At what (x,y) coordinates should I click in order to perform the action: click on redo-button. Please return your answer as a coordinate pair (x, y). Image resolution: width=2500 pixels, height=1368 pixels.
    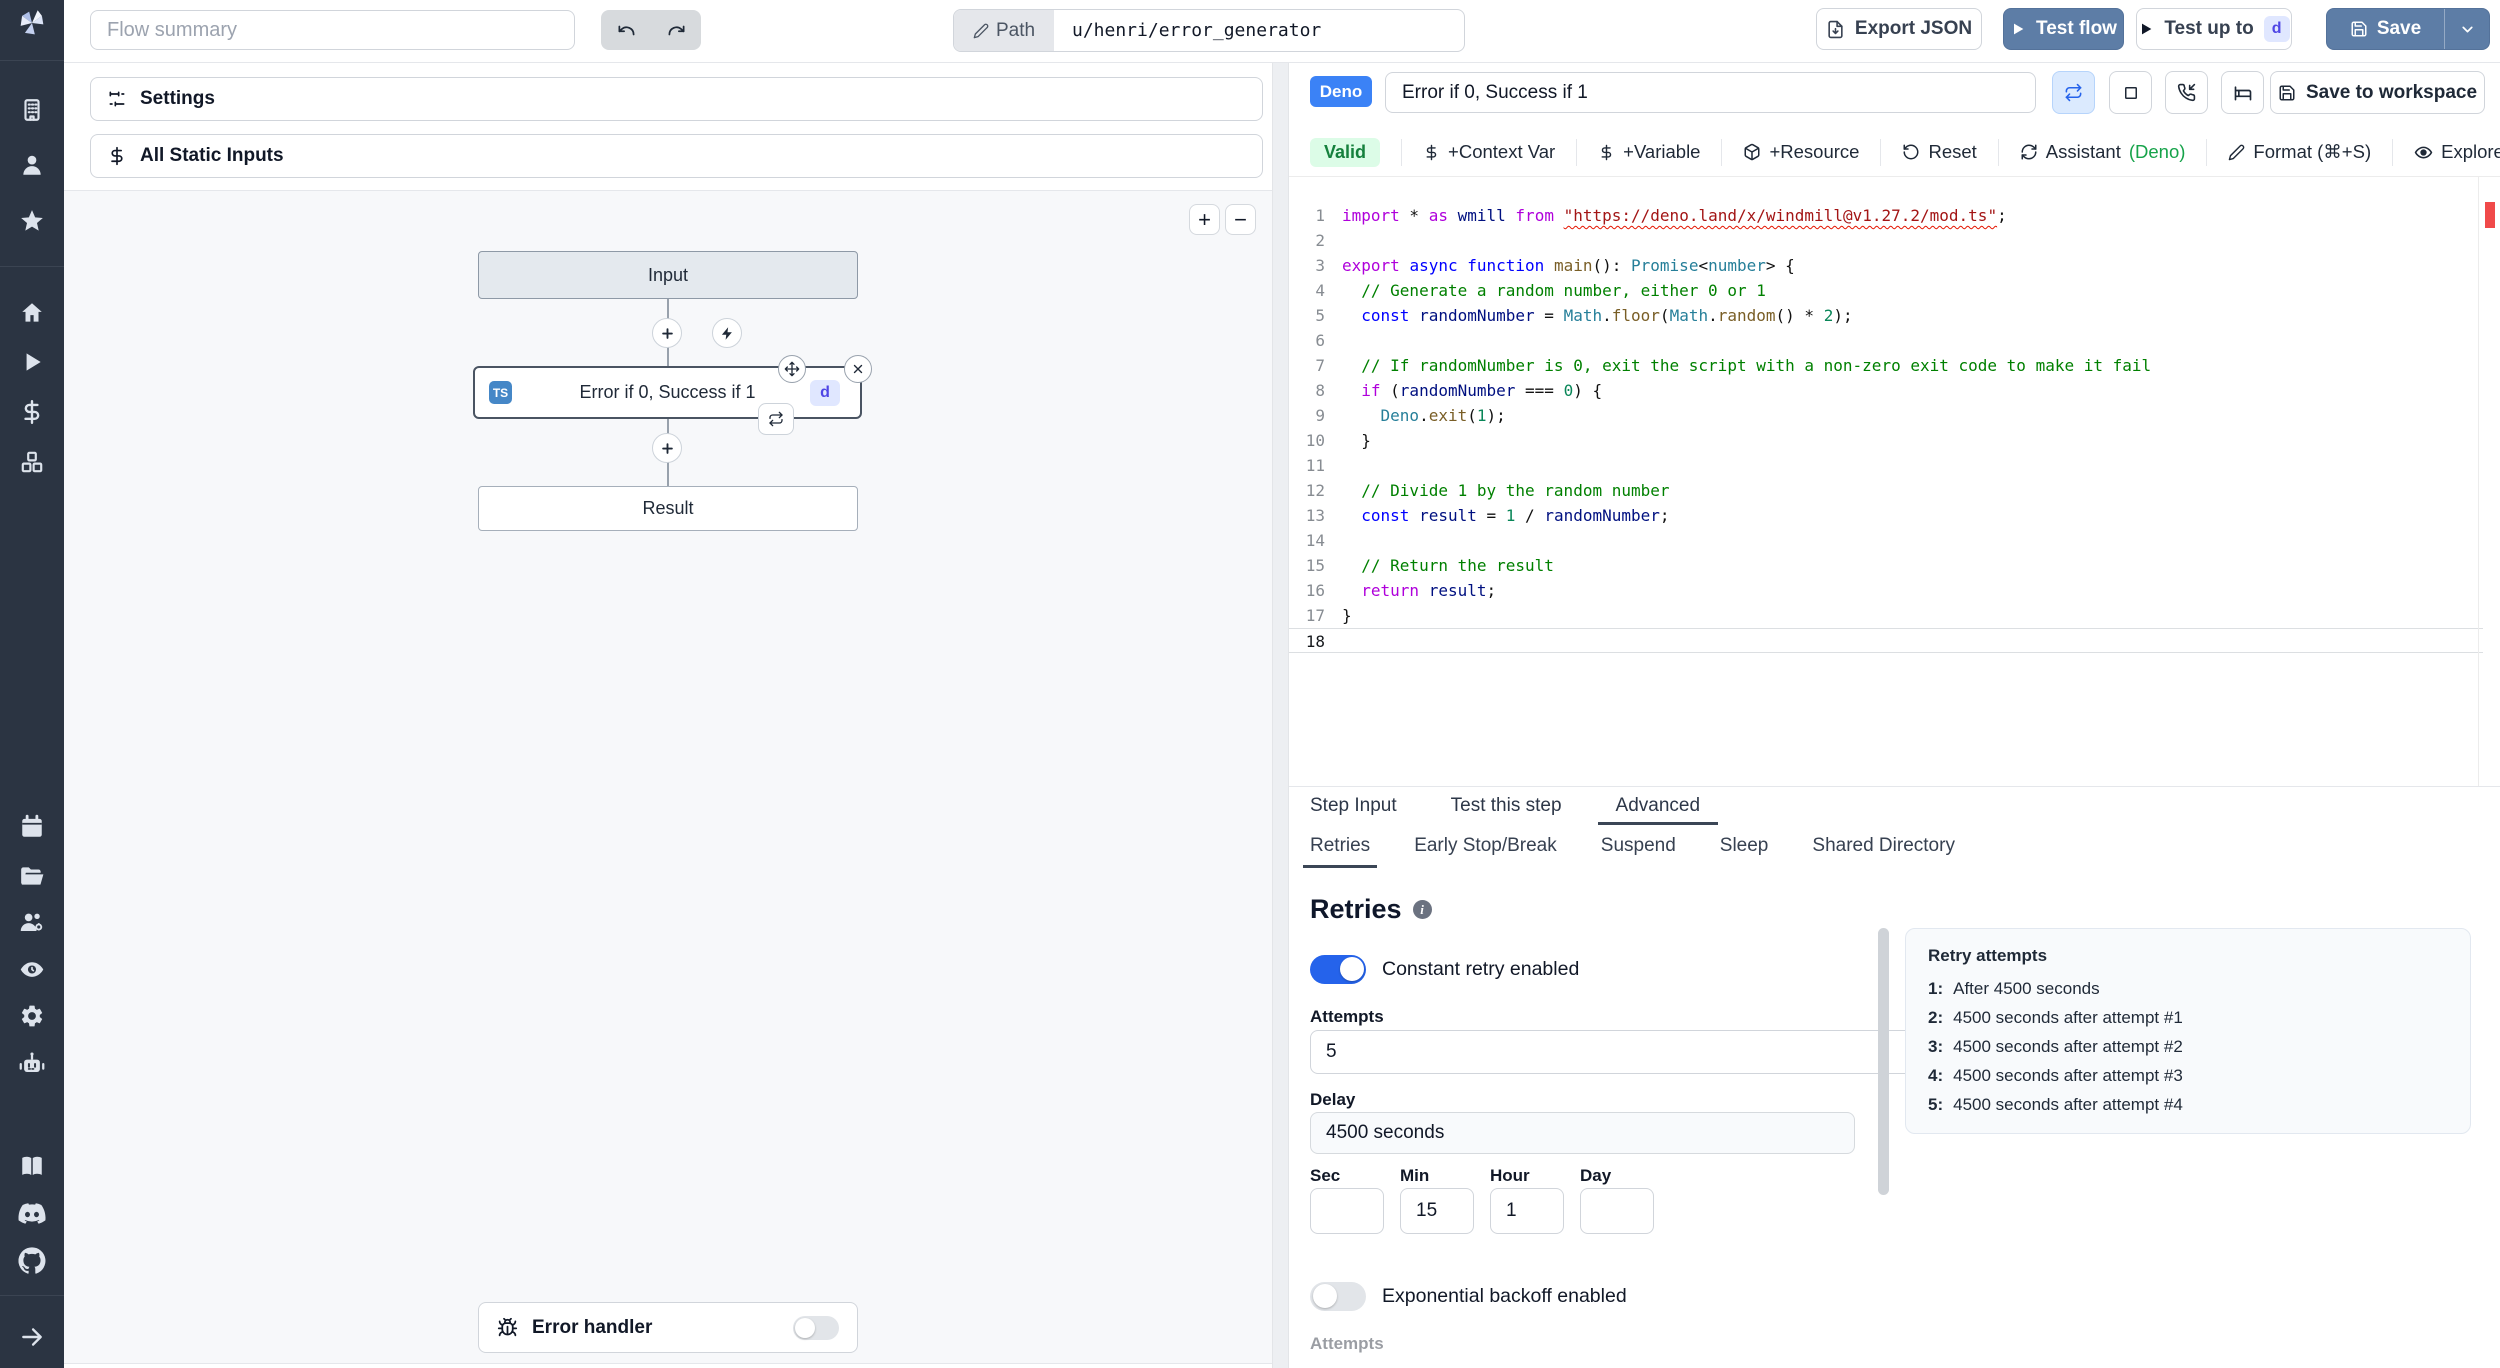
    Looking at the image, I should click on (676, 30).